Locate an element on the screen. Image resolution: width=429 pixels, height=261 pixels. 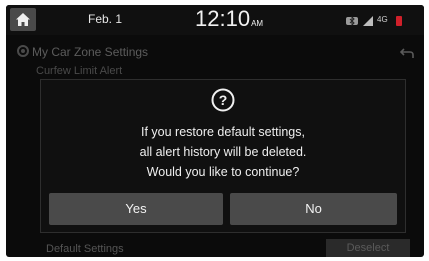
dialog-line-1: If you restore default settings, is located at coordinates (223, 132).